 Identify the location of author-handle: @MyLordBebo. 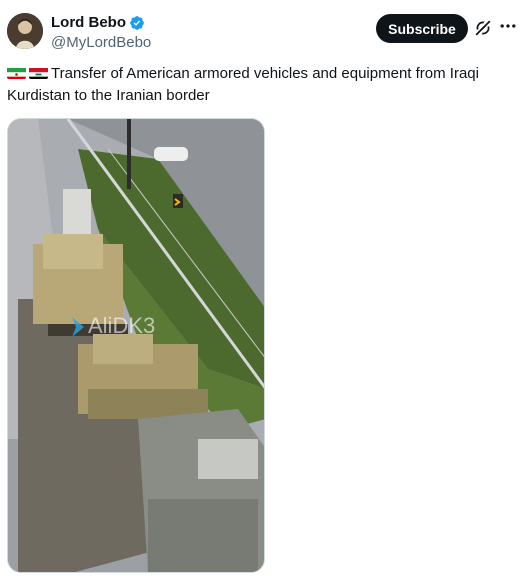
(101, 43).